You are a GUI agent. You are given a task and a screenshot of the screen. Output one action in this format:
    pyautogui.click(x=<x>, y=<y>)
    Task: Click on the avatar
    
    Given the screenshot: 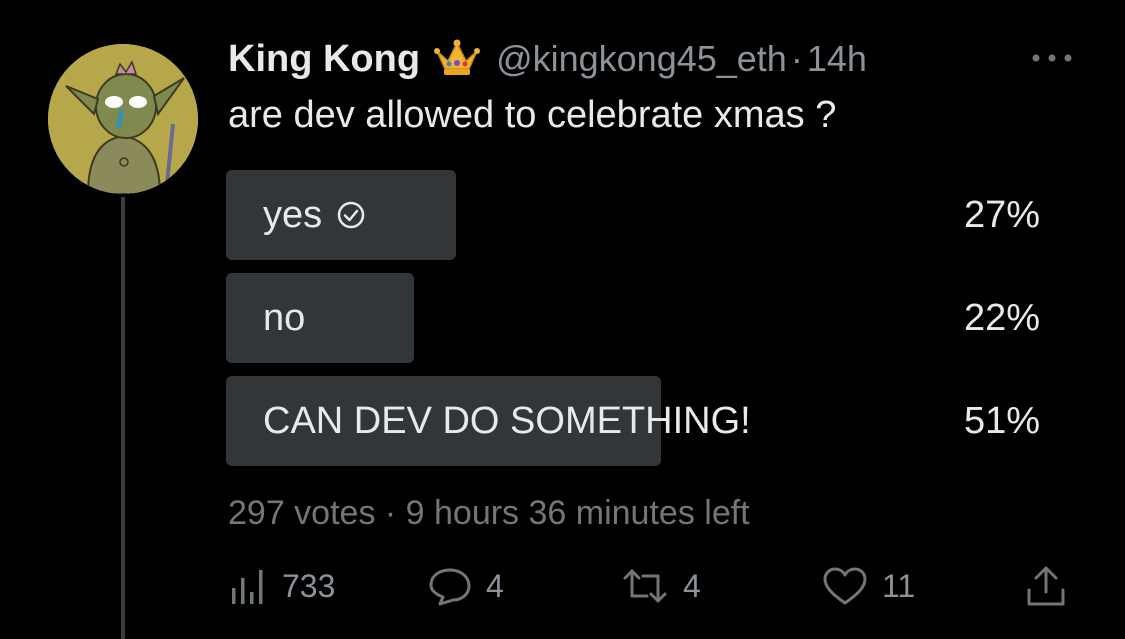 What is the action you would take?
    pyautogui.click(x=123, y=119)
    